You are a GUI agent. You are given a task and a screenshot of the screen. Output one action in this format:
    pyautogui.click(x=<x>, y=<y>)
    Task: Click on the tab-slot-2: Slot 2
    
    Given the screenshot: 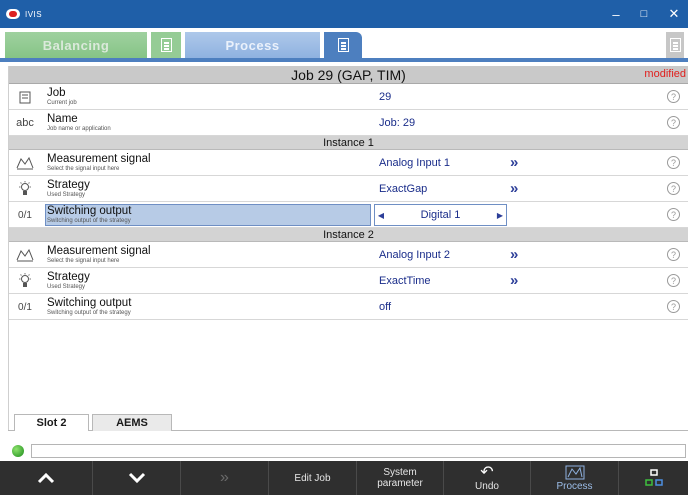 What is the action you would take?
    pyautogui.click(x=51, y=422)
    